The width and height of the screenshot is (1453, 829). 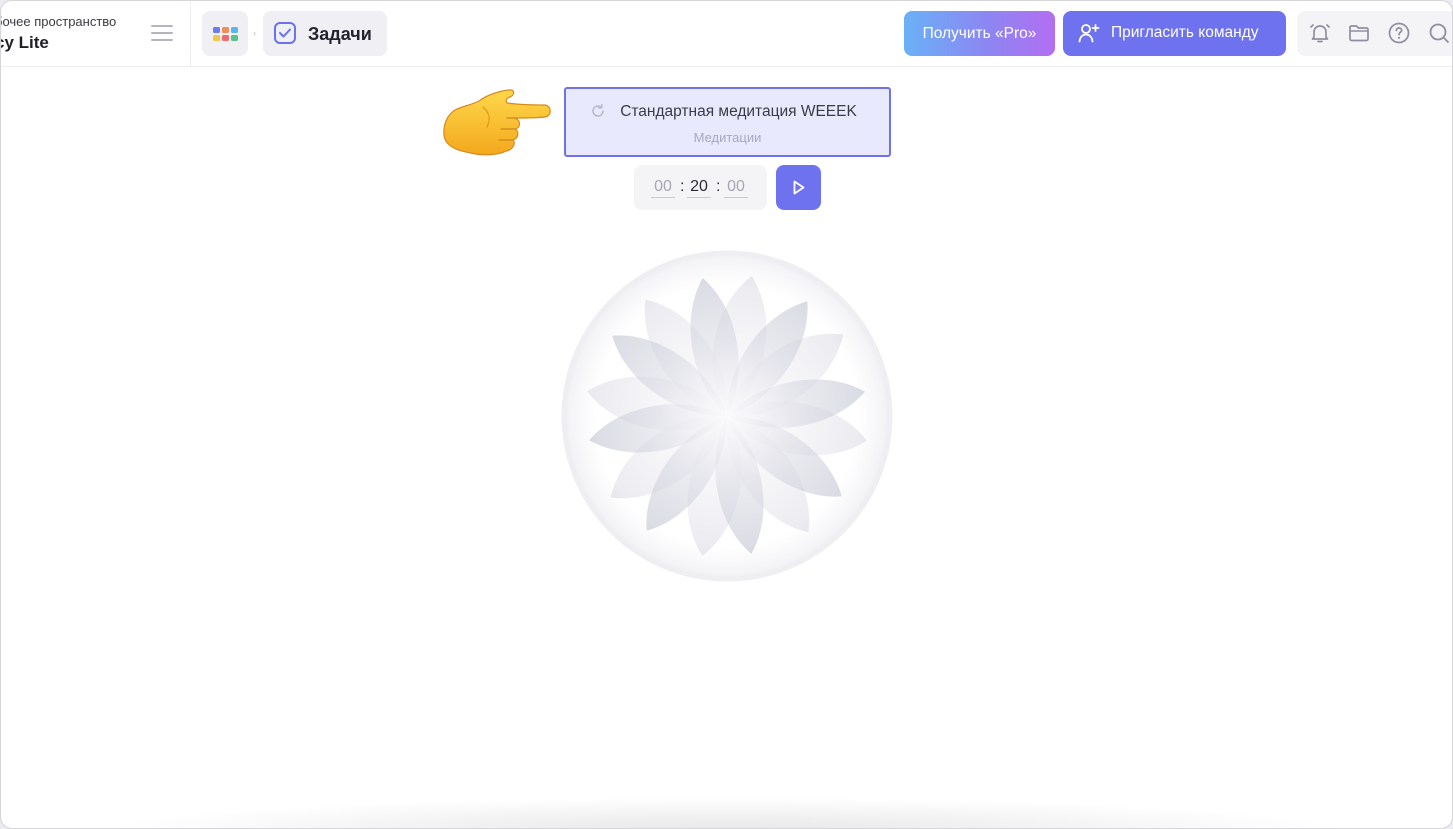 What do you see at coordinates (285, 33) in the screenshot?
I see `checkbox-icon` at bounding box center [285, 33].